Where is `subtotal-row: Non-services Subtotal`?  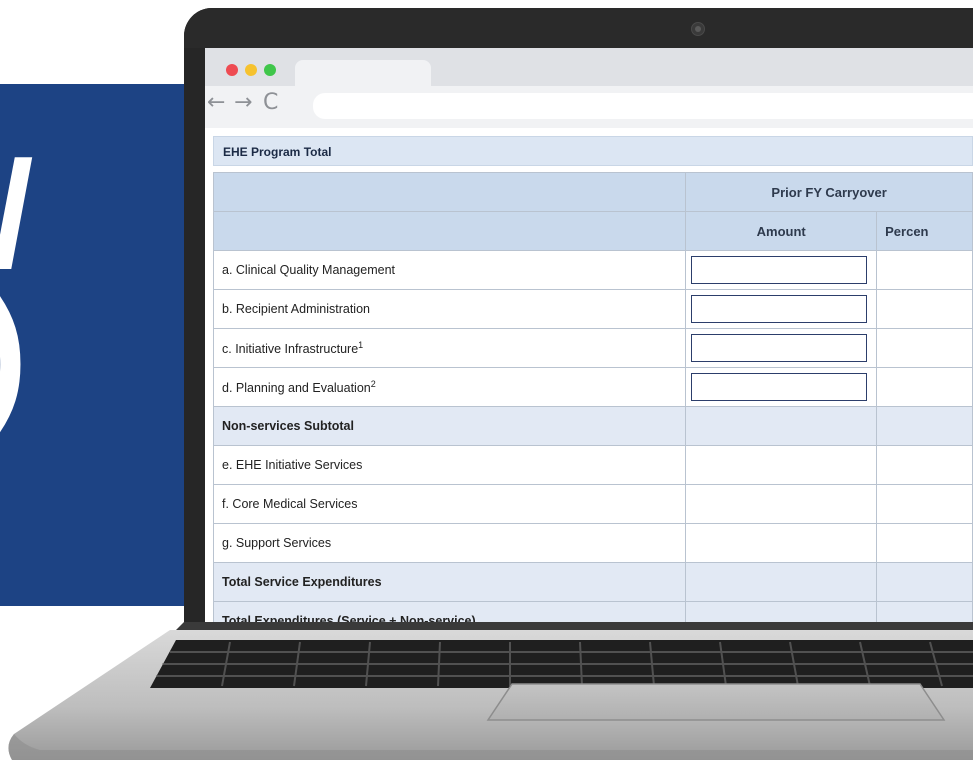 subtotal-row: Non-services Subtotal is located at coordinates (592, 426).